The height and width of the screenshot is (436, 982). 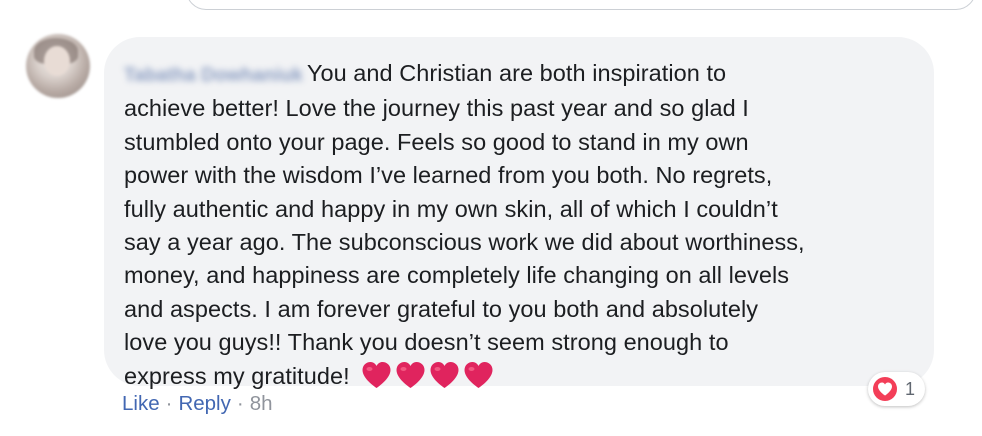 What do you see at coordinates (213, 75) in the screenshot?
I see `author-name: Tabatha Dowhaniuk` at bounding box center [213, 75].